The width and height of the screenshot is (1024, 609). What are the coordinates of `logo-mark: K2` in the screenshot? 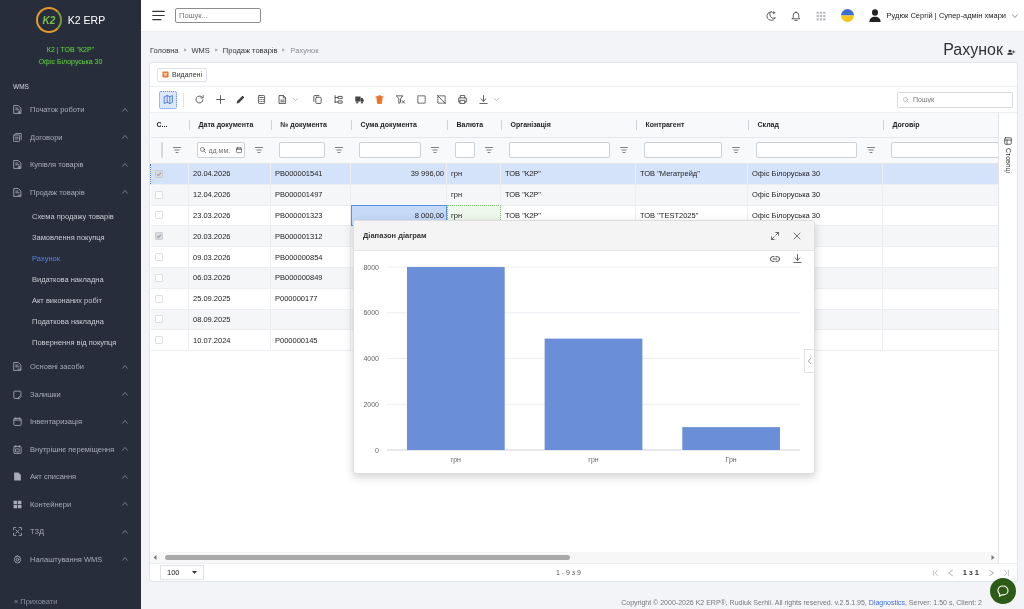 It's located at (48, 20).